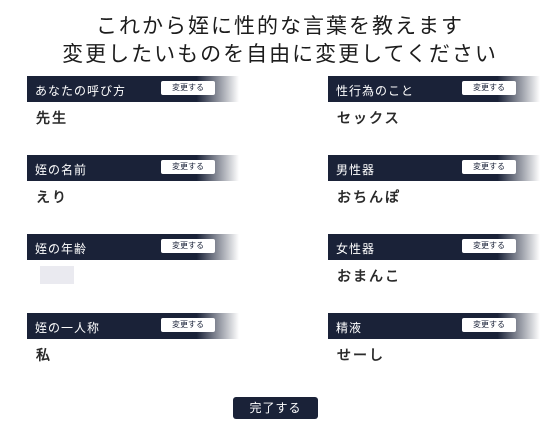 The image size is (560, 423). Describe the element at coordinates (61, 249) in the screenshot. I see `field-label: 姪の年齢` at that location.